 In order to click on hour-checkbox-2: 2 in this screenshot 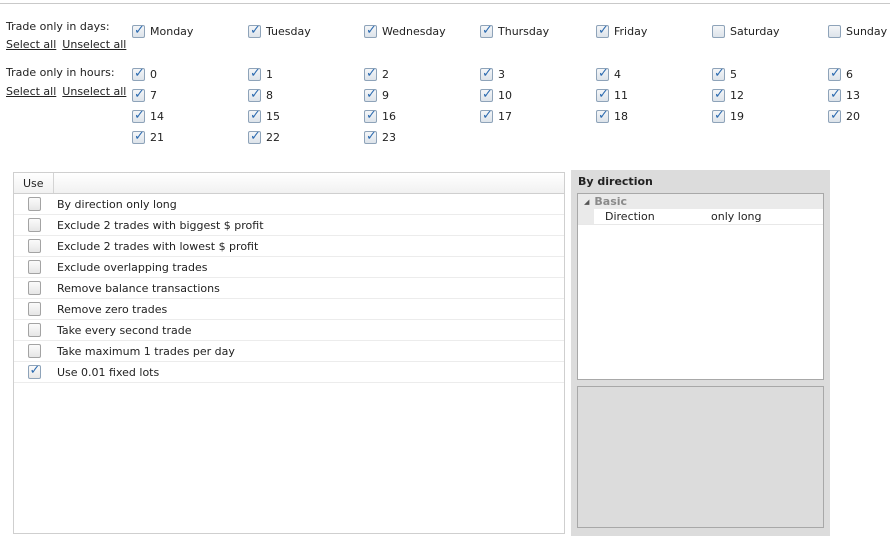, I will do `click(376, 74)`.